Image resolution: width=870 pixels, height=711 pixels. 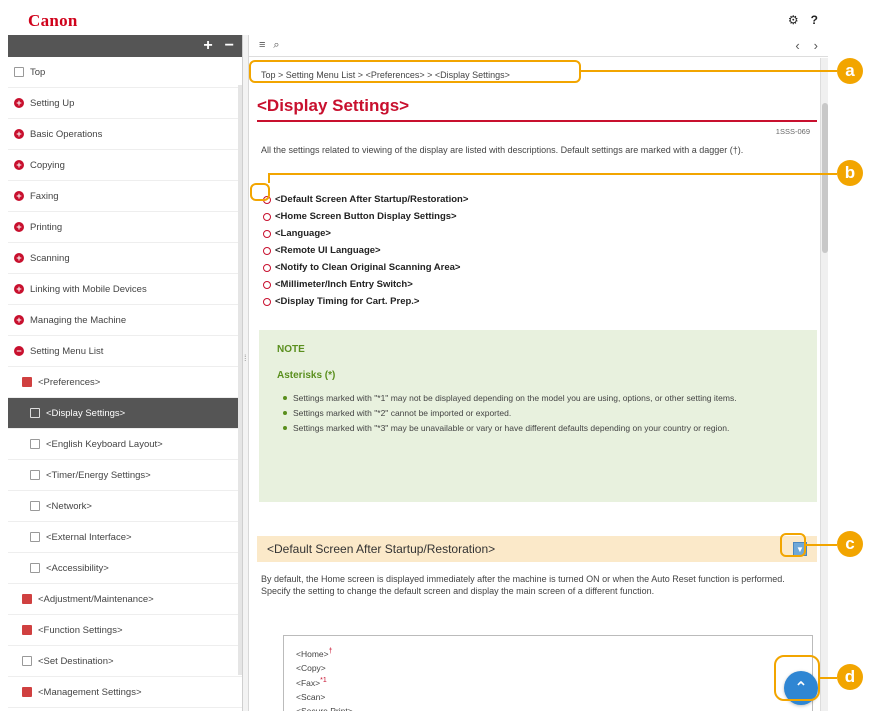 What do you see at coordinates (125, 630) in the screenshot?
I see `sidebar-item: <Function Settings>` at bounding box center [125, 630].